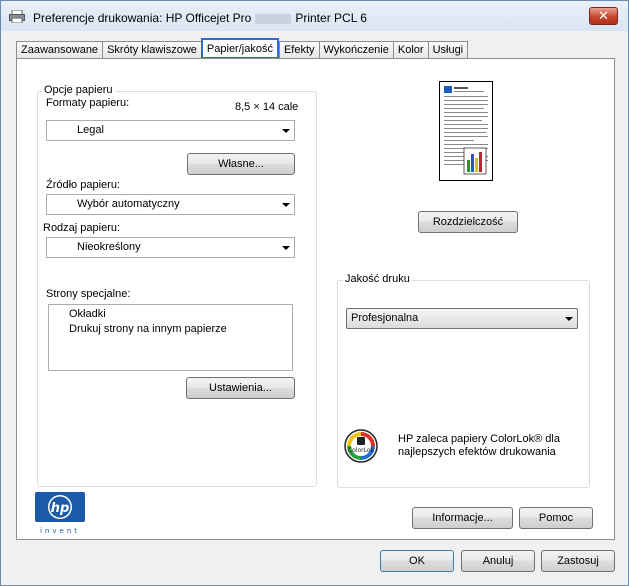 The height and width of the screenshot is (586, 629). What do you see at coordinates (17, 16) in the screenshot?
I see `printer-icon` at bounding box center [17, 16].